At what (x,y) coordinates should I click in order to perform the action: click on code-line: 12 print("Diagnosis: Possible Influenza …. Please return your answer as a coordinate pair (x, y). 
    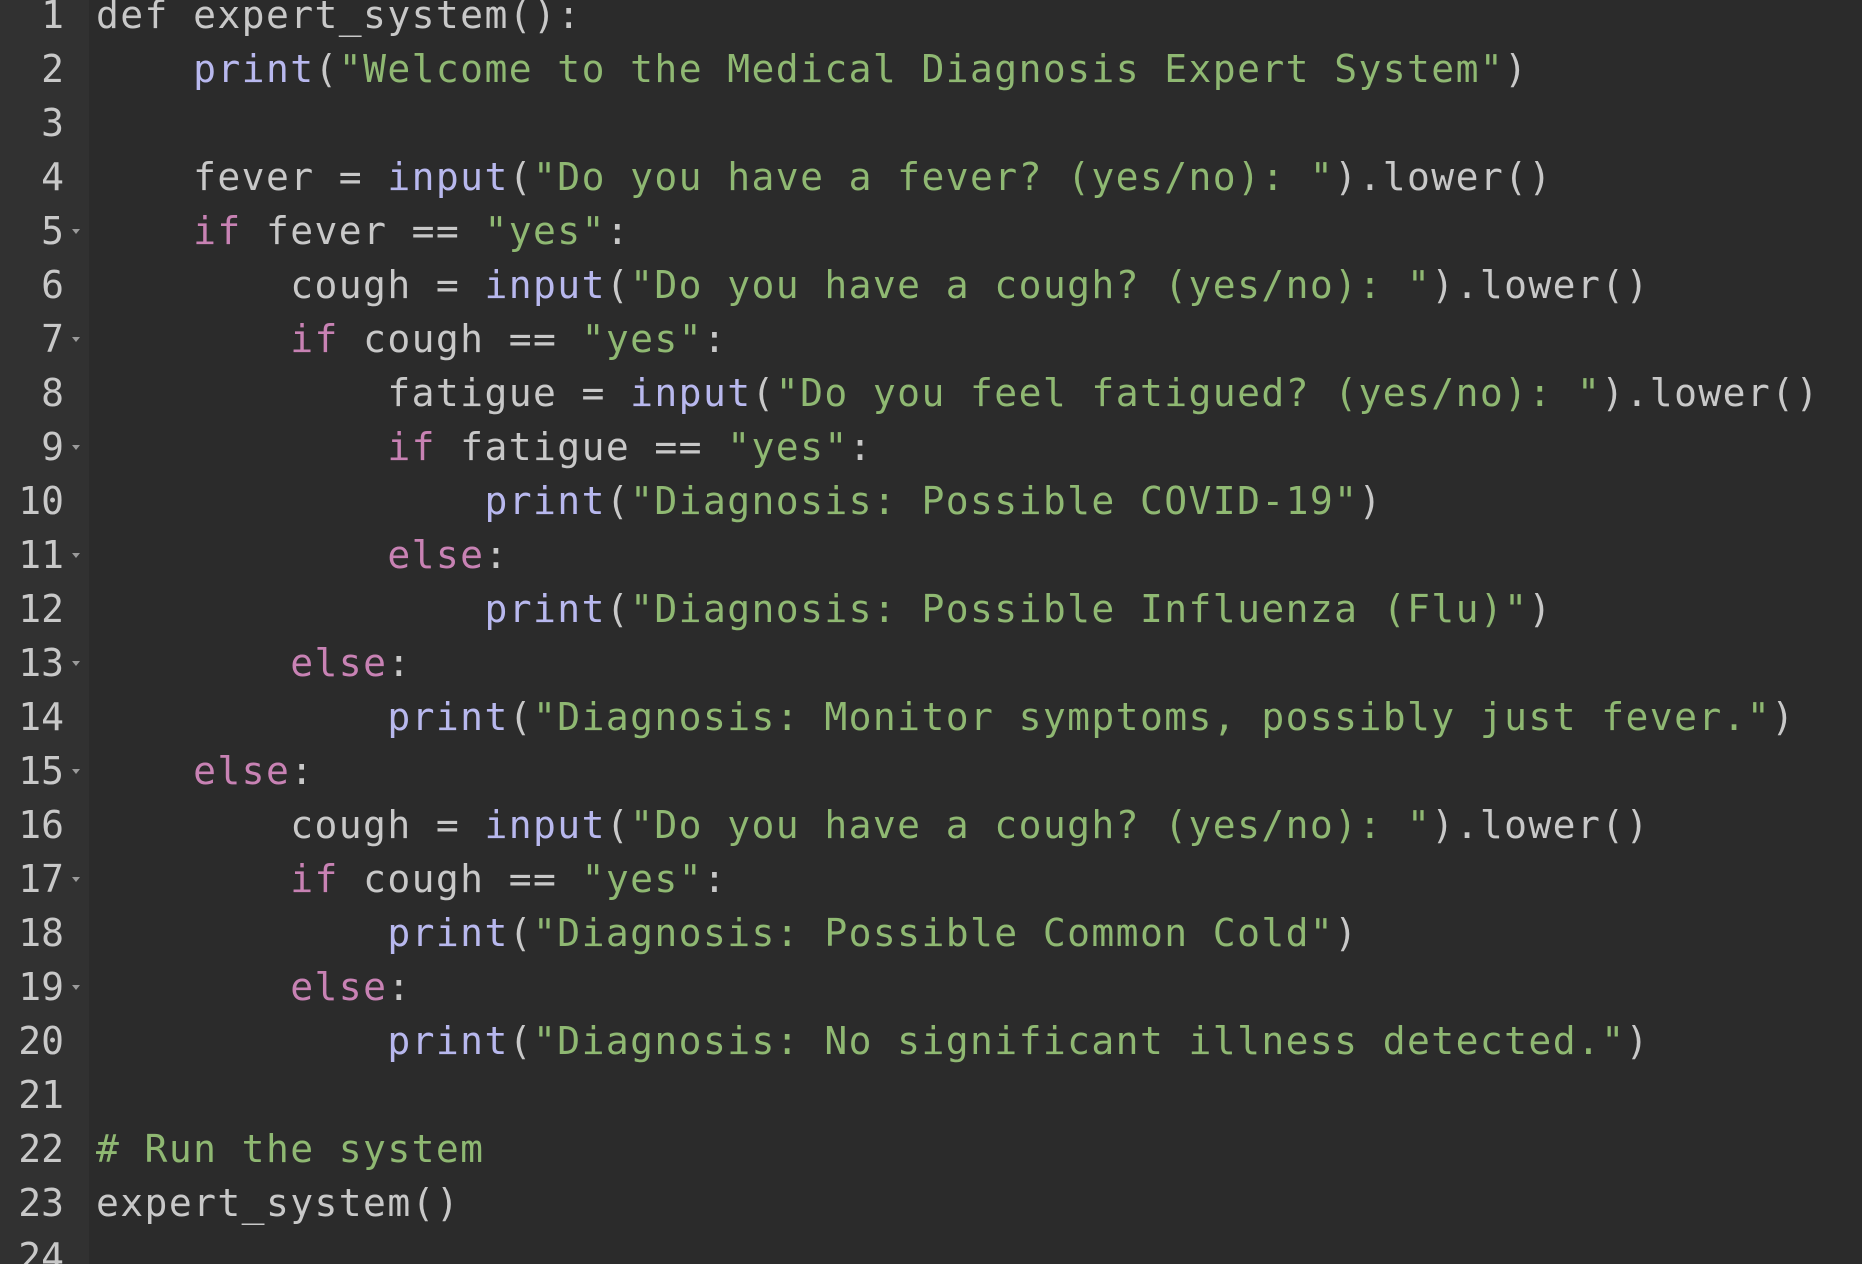
    Looking at the image, I should click on (931, 609).